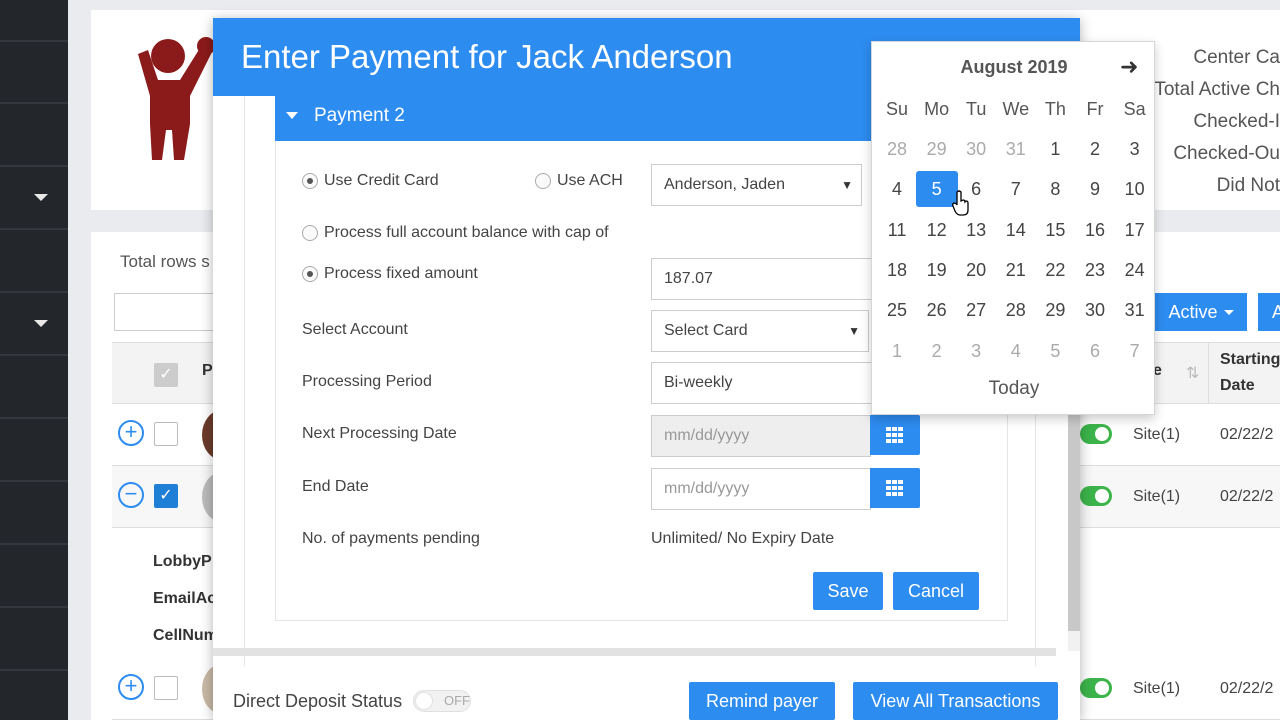 The width and height of the screenshot is (1280, 720). What do you see at coordinates (936, 591) in the screenshot?
I see `cancel-button: Cancel` at bounding box center [936, 591].